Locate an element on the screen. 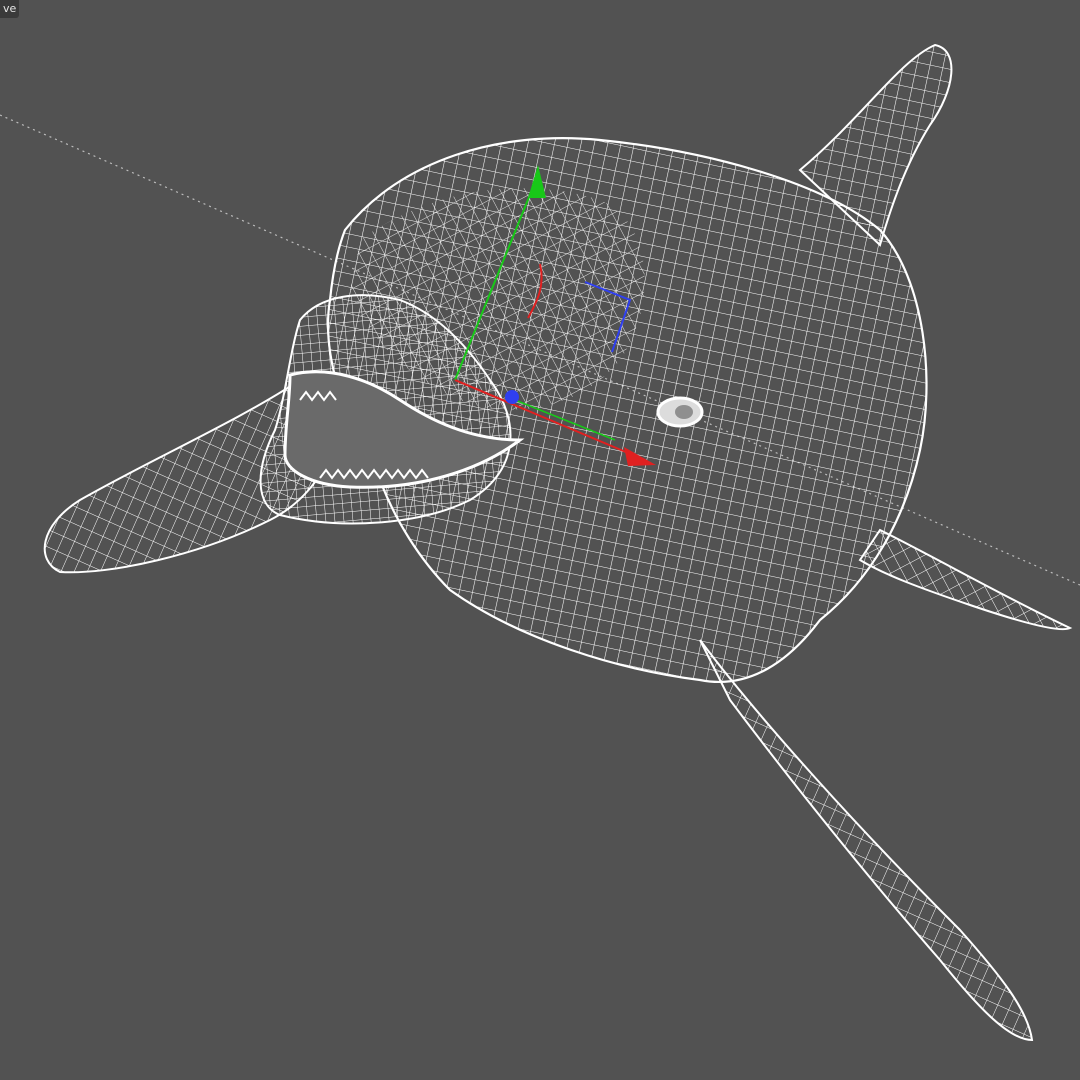  dolphin-pupil is located at coordinates (684, 412).